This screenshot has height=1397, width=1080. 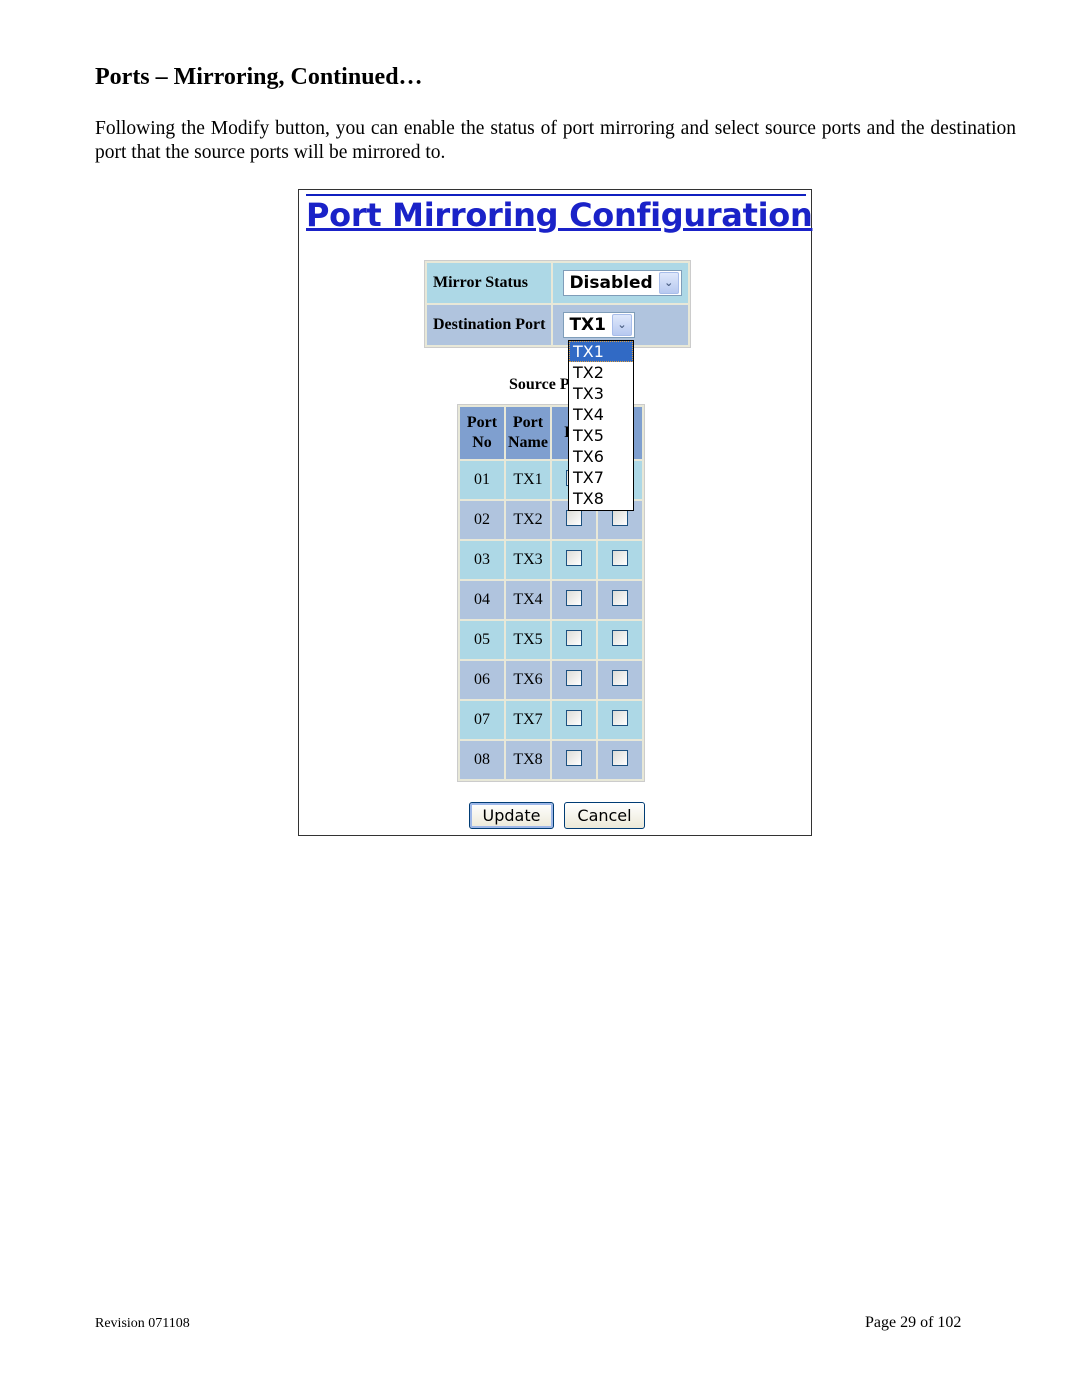 I want to click on dropdown-option: TX5, so click(x=601, y=435).